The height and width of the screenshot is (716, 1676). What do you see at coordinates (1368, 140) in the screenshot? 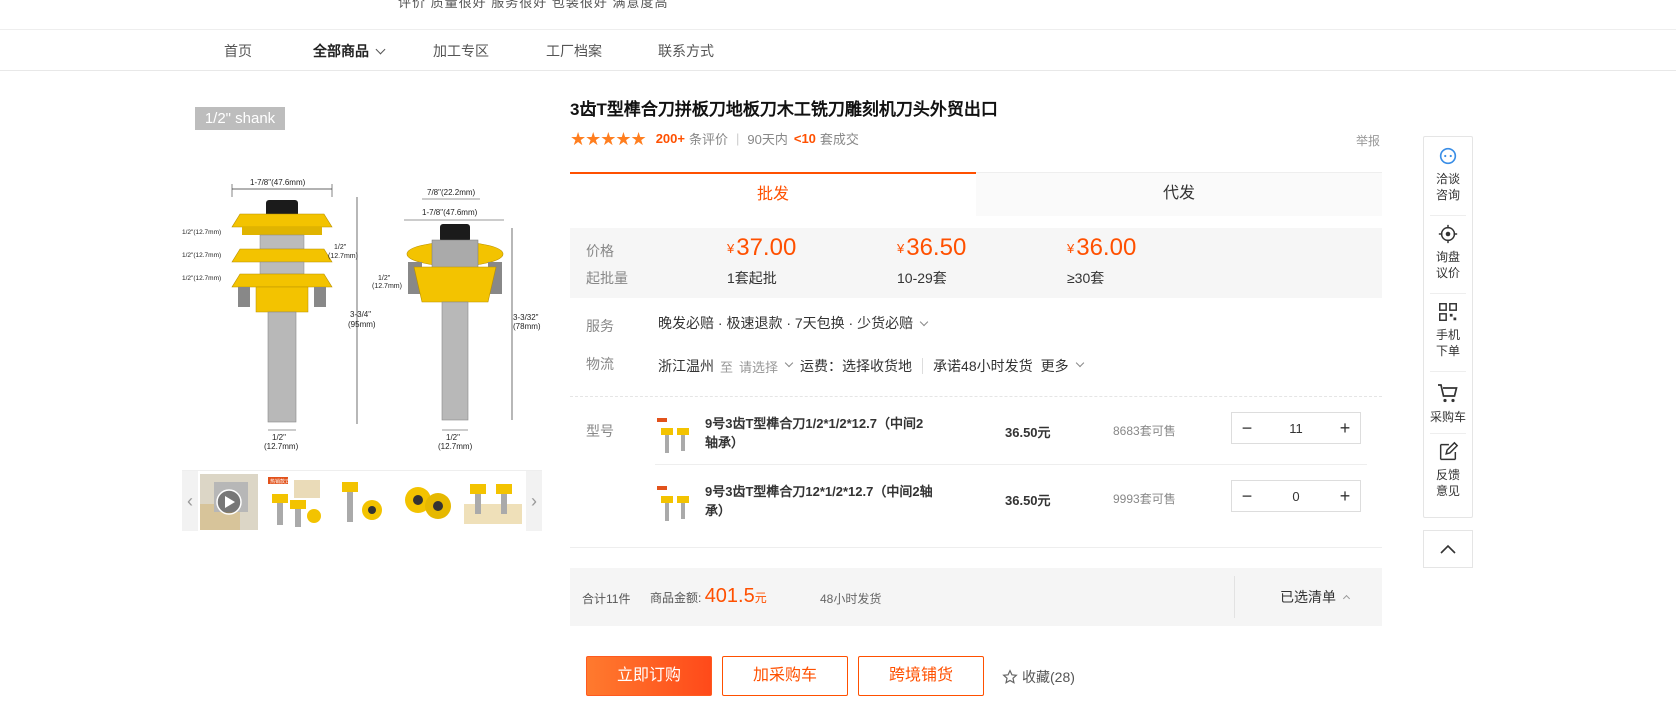
I see `report-link: 举报` at bounding box center [1368, 140].